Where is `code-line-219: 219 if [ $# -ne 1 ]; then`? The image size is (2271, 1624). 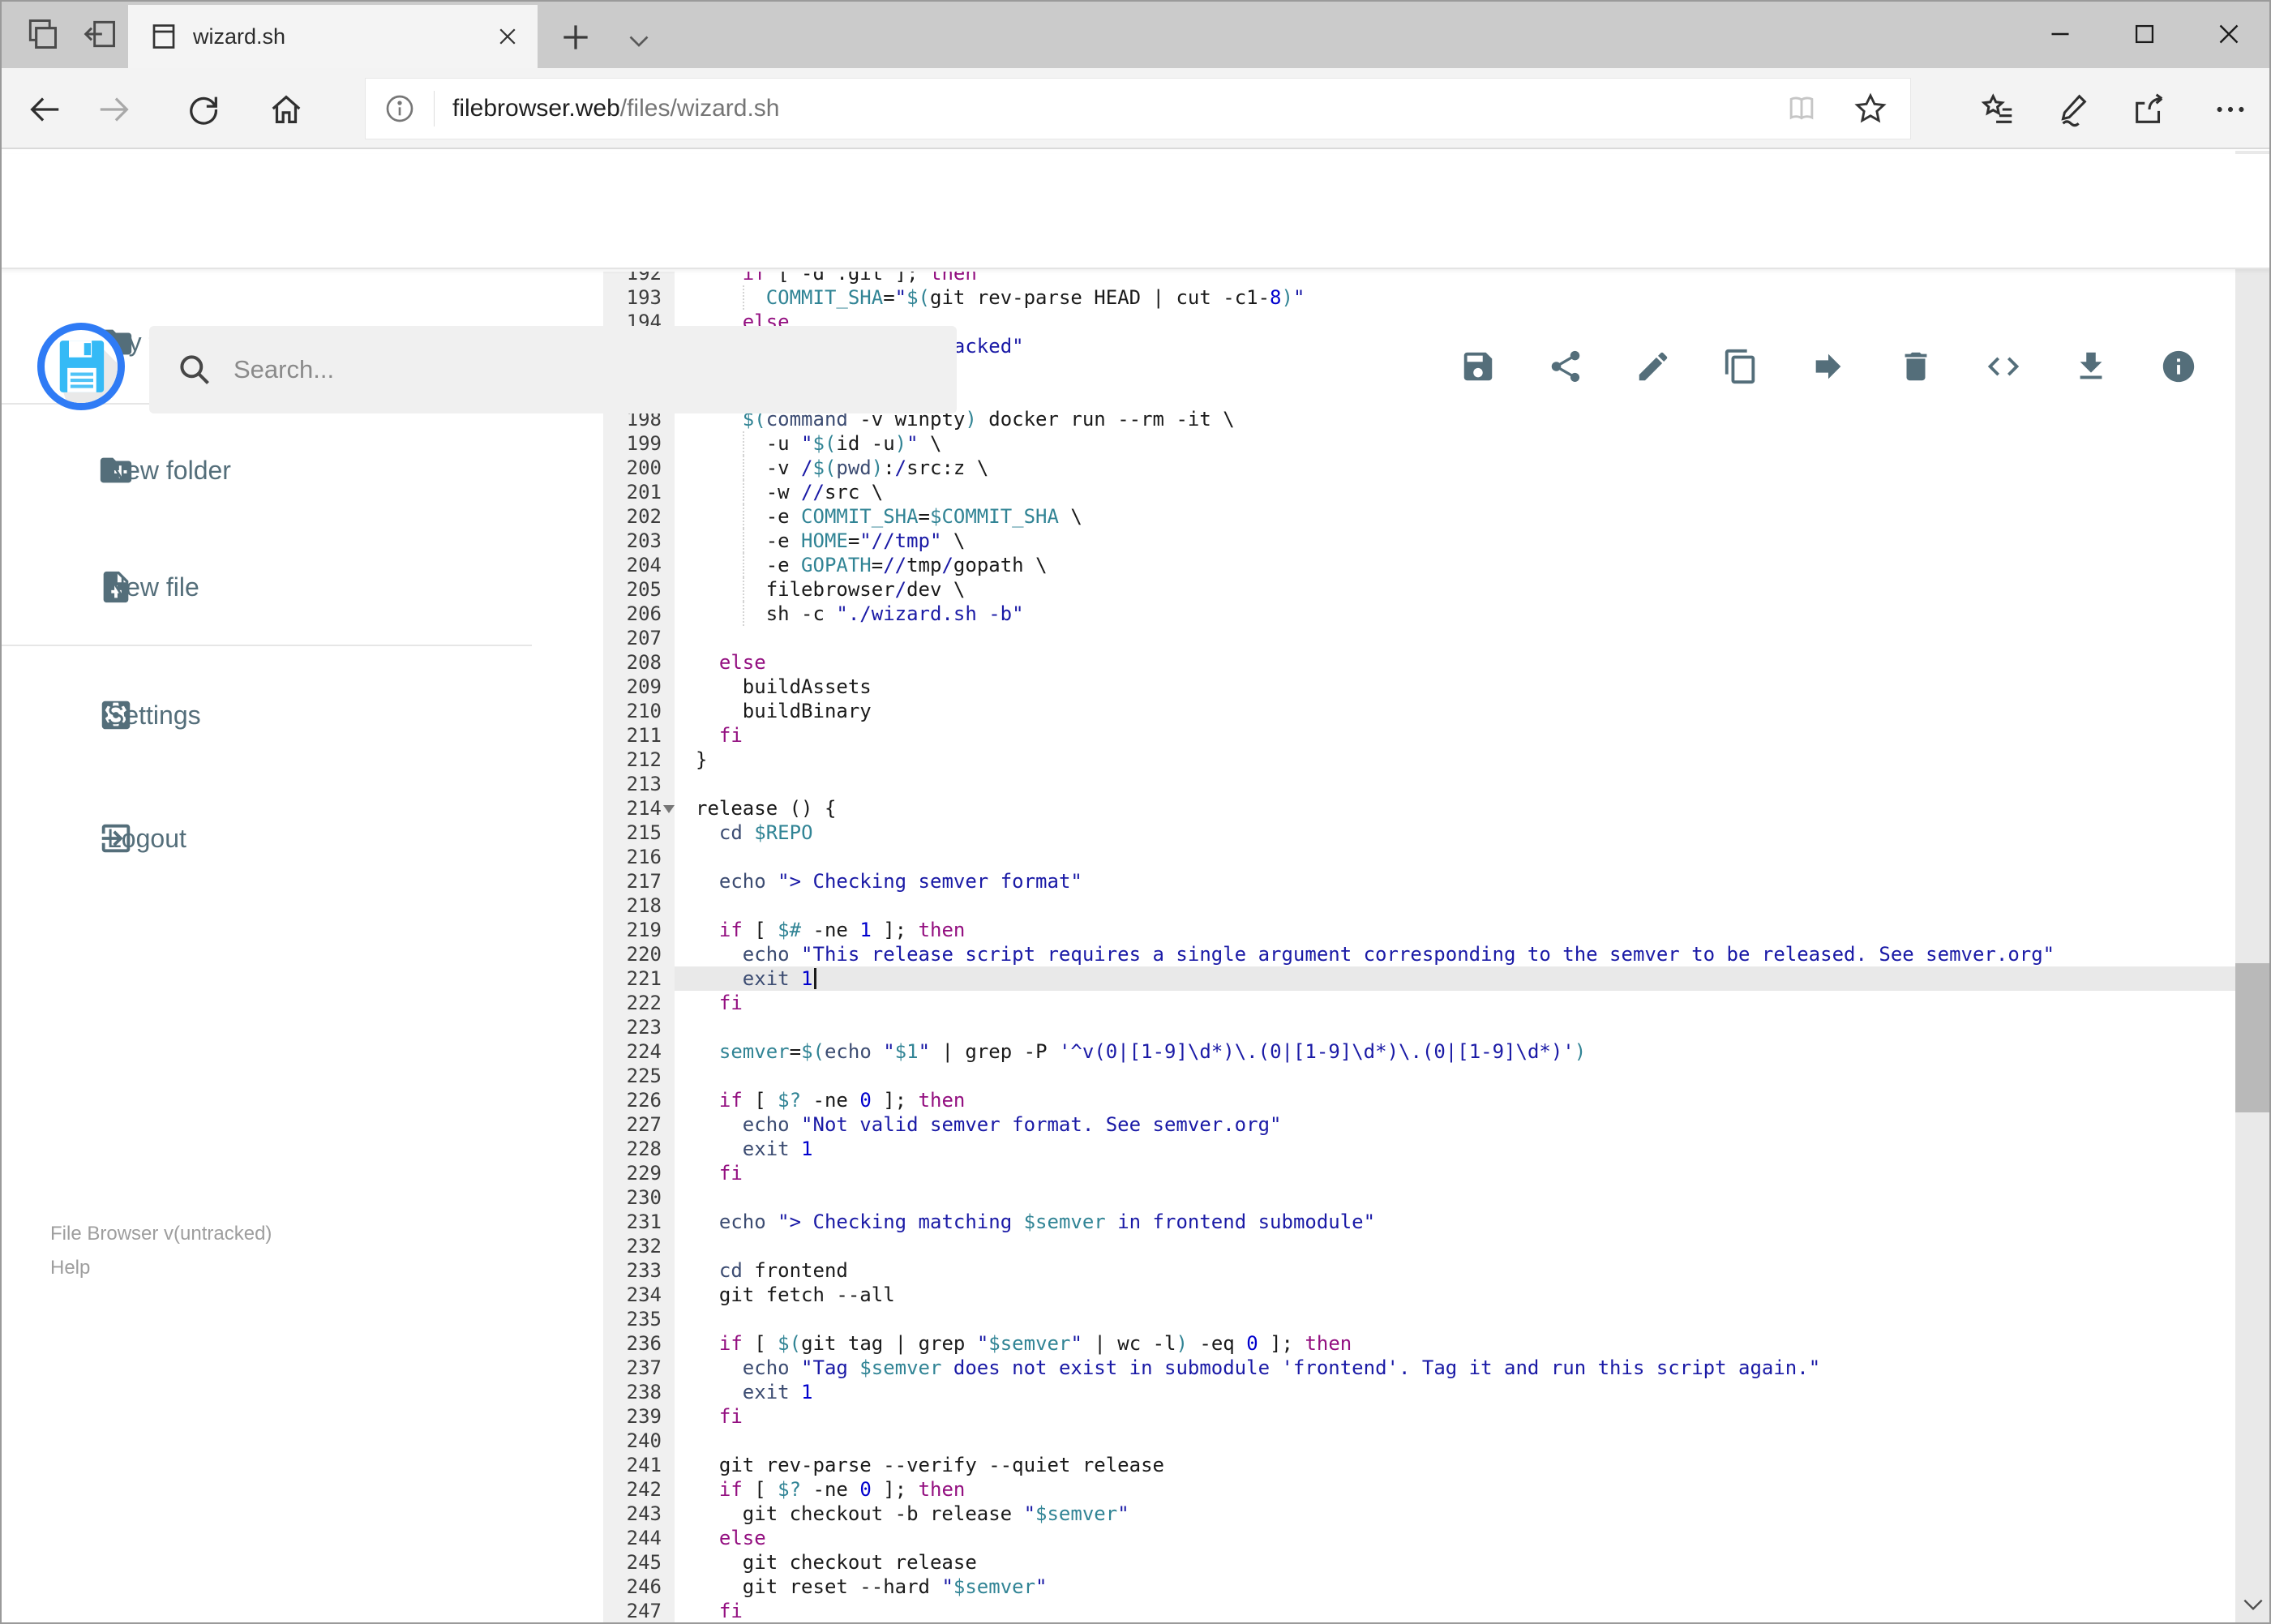 code-line-219: 219 if [ $# -ne 1 ]; then is located at coordinates (1419, 930).